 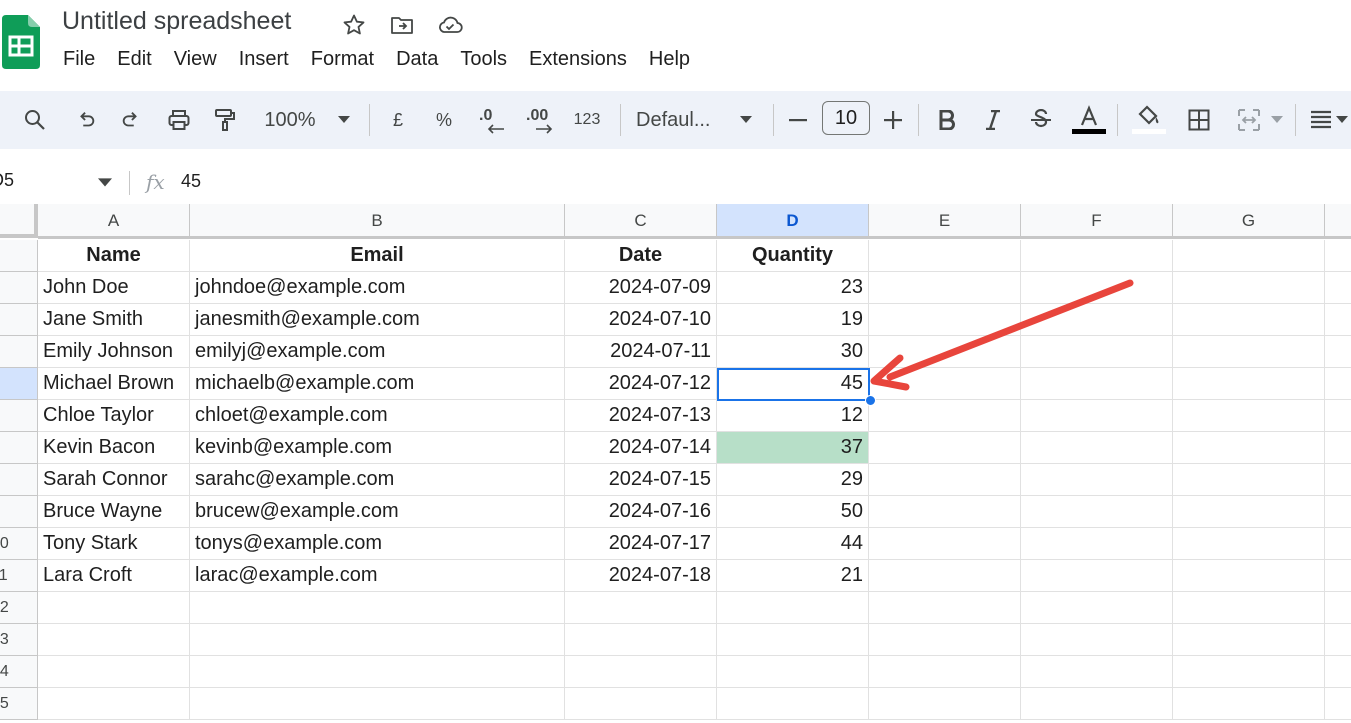 What do you see at coordinates (1338, 221) in the screenshot?
I see `column-header-h` at bounding box center [1338, 221].